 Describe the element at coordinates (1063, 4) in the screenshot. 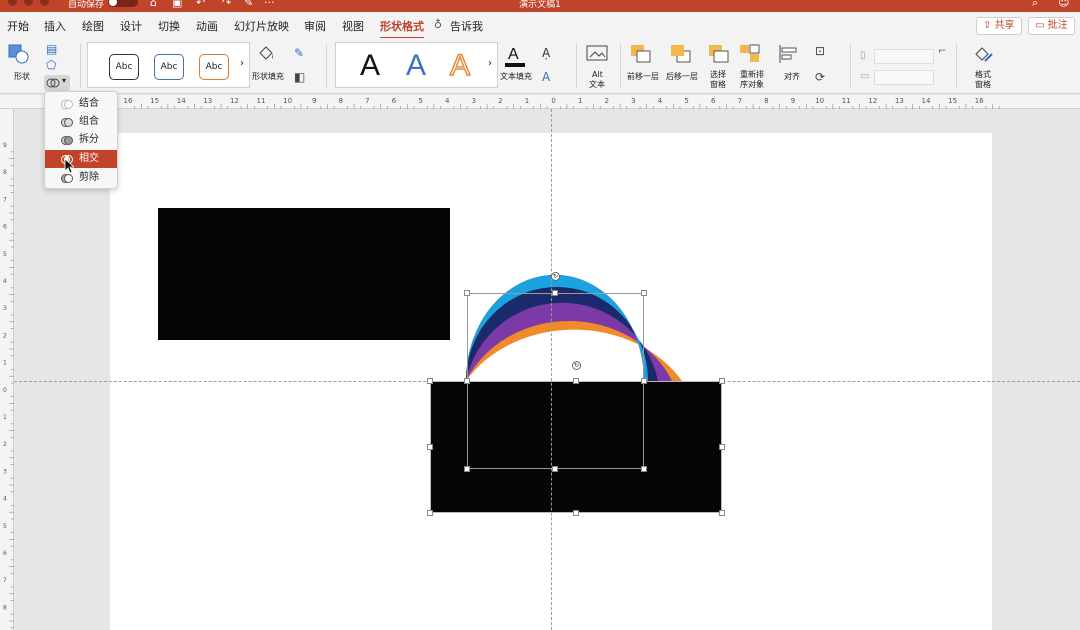

I see `account-icon: ☺` at that location.